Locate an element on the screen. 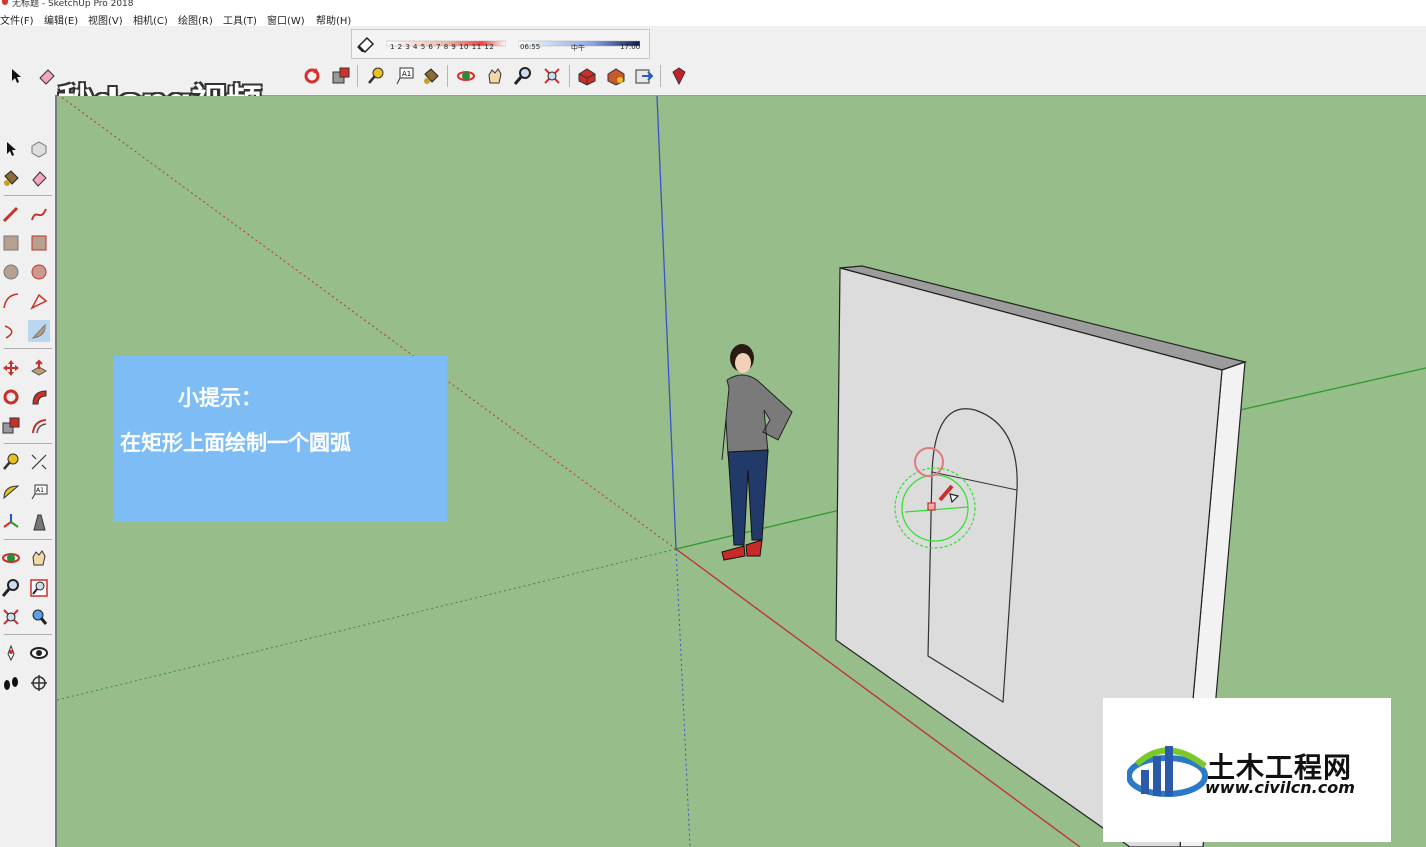 Image resolution: width=1426 pixels, height=847 pixels. green-axis-negative is located at coordinates (367, 624).